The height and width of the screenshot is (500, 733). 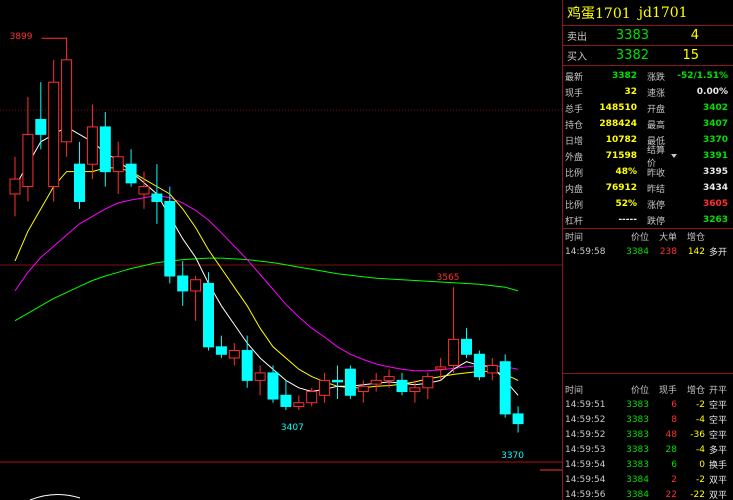 I want to click on stat-value: 3382, so click(x=624, y=76).